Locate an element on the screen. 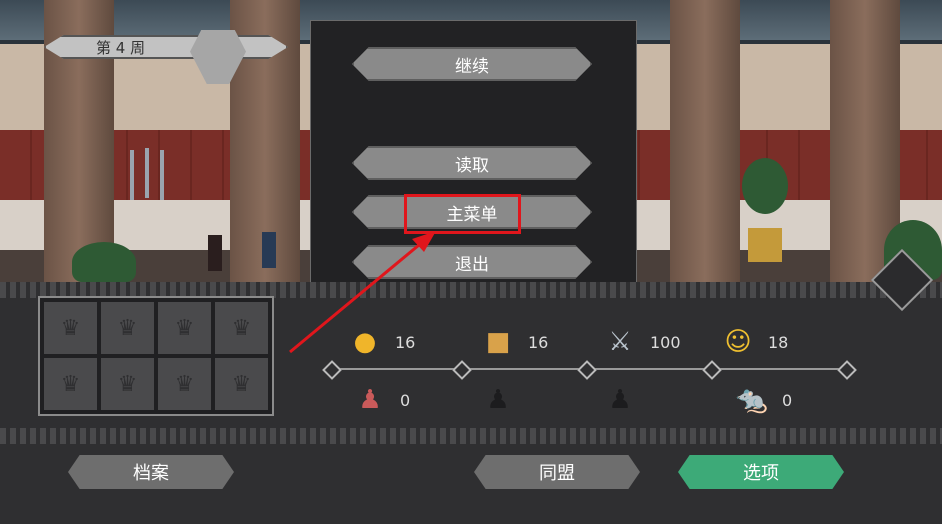 The image size is (942, 524). rat-resource: 🐀 0 is located at coordinates (762, 400).